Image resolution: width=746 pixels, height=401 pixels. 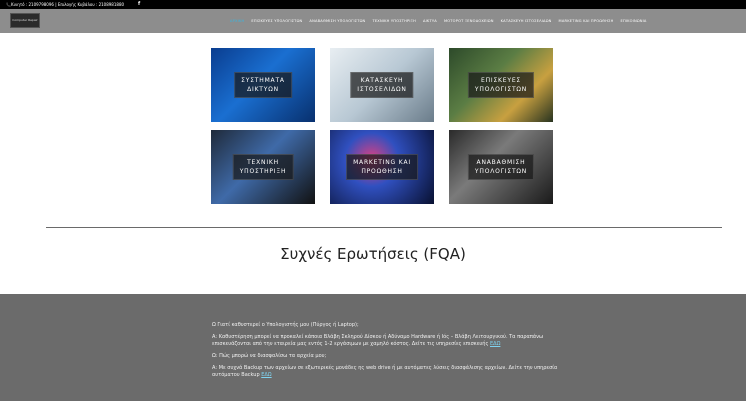 I want to click on faq-heading: Συχνές Ερωτήσεις (FQA), so click(x=373, y=254).